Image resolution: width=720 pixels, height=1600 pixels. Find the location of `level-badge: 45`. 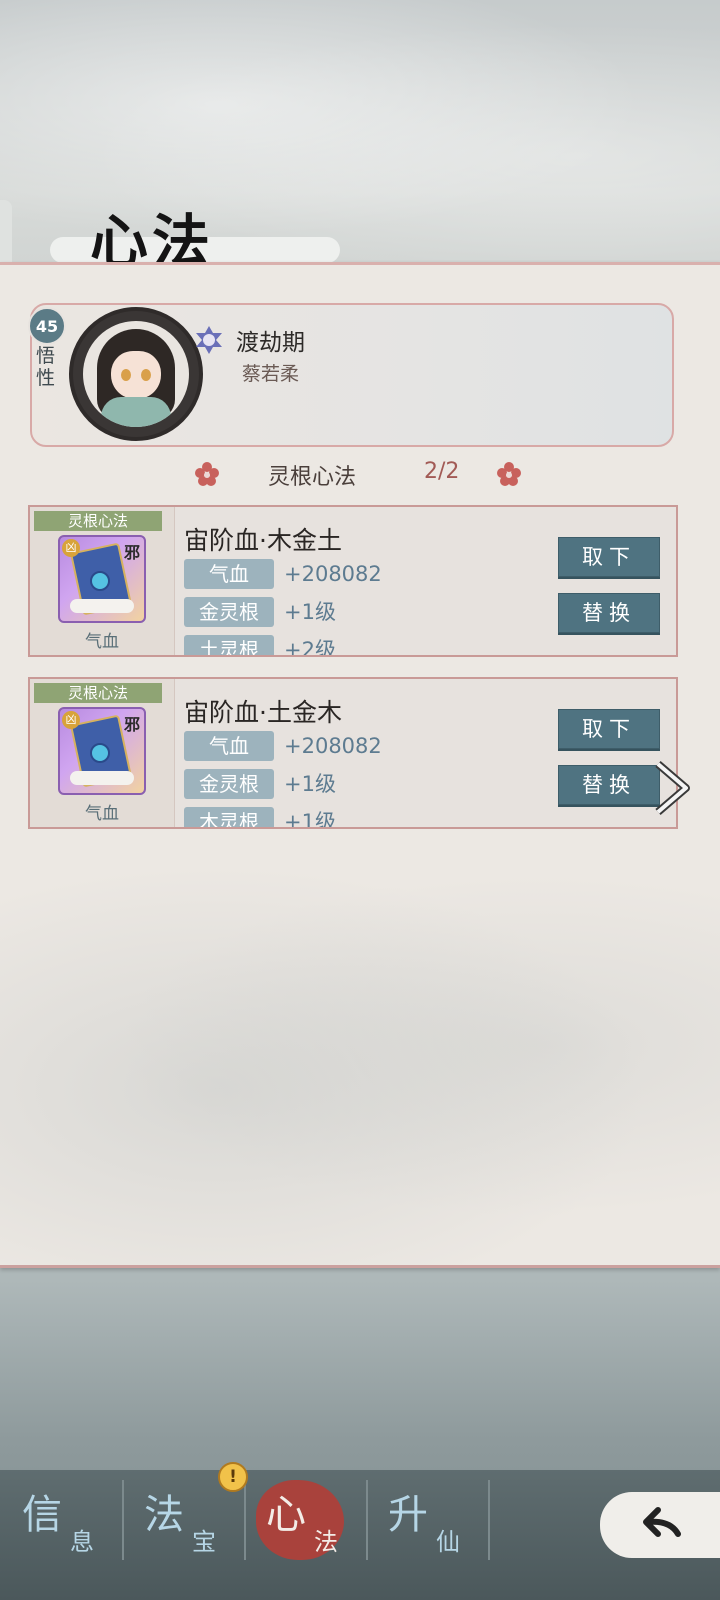

level-badge: 45 is located at coordinates (47, 326).